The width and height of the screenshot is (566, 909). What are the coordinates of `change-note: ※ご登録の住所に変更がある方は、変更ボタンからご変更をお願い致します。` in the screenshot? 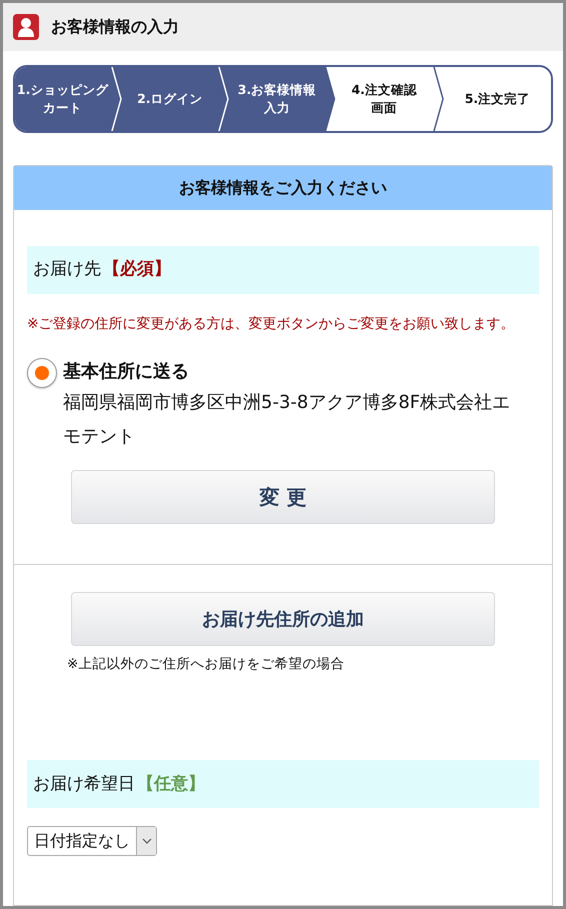 It's located at (271, 324).